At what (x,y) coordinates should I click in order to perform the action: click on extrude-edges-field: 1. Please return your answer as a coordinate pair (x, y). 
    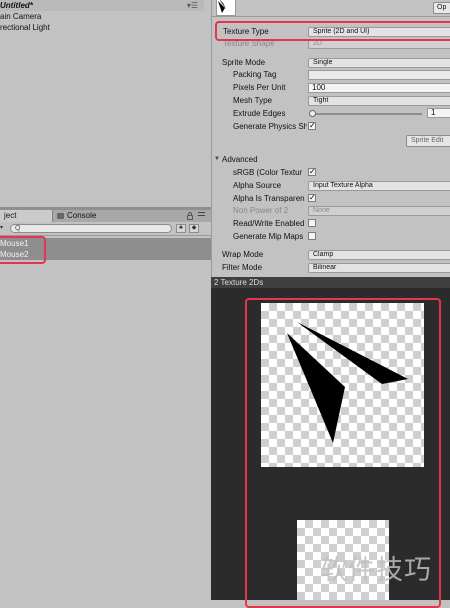
    Looking at the image, I should click on (438, 113).